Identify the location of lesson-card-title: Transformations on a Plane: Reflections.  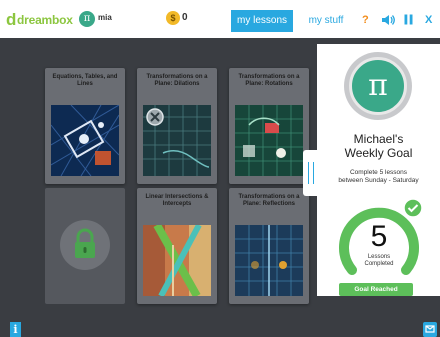
(269, 200).